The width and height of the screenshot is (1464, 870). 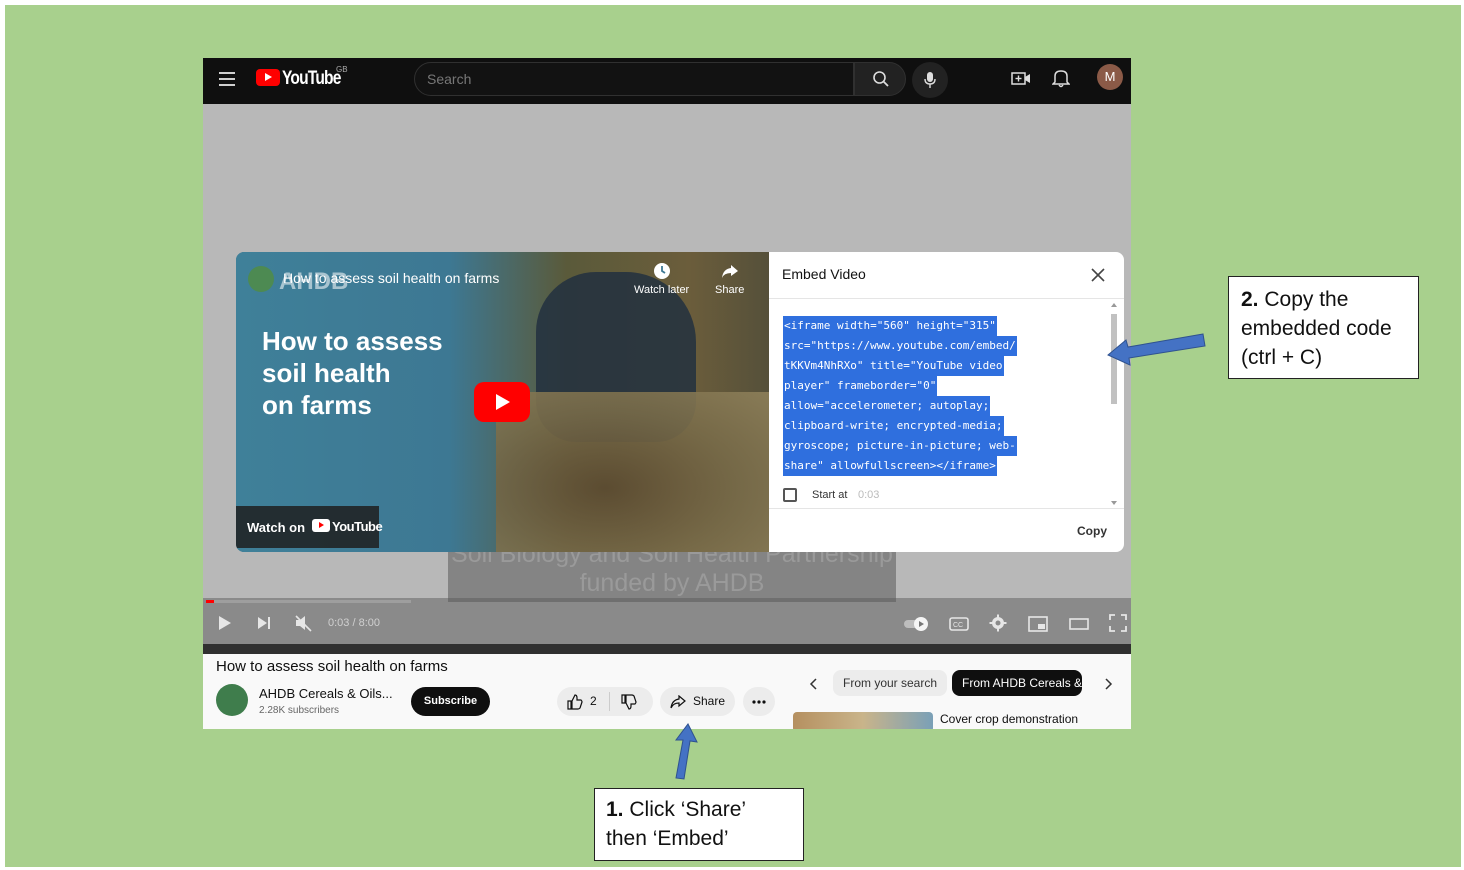 I want to click on step1-callout: 1. Click ‘Share’ then ‘Embed’, so click(x=699, y=824).